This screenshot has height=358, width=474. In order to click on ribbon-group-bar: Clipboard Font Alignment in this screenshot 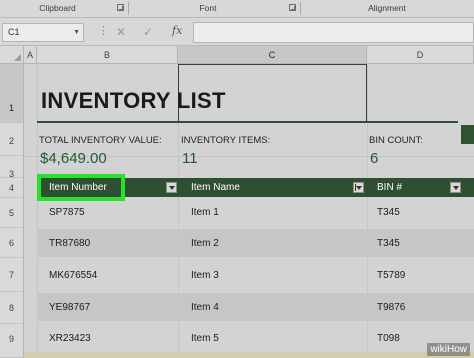, I will do `click(237, 9)`.